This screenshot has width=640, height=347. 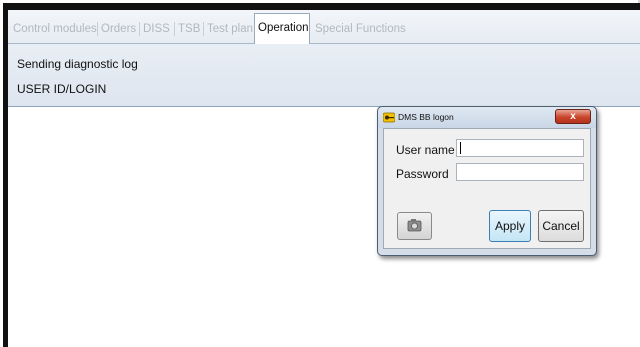 What do you see at coordinates (118, 29) in the screenshot?
I see `tab-orders: Orders` at bounding box center [118, 29].